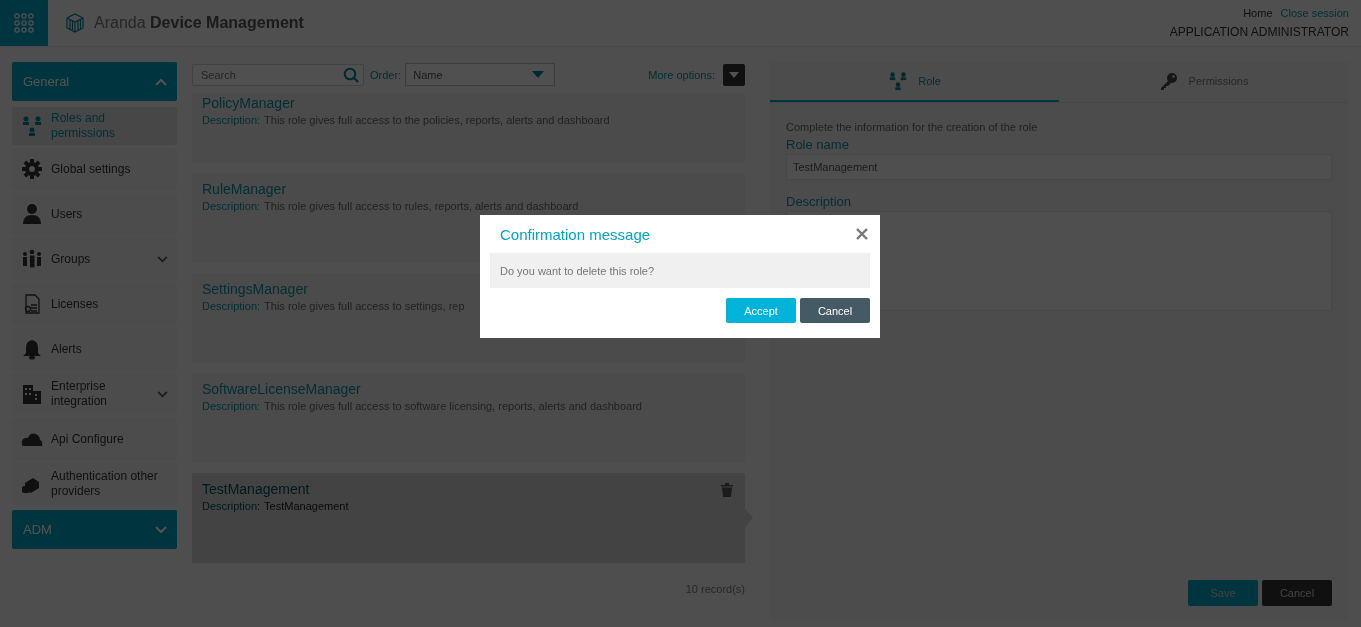  I want to click on close-icon, so click(862, 234).